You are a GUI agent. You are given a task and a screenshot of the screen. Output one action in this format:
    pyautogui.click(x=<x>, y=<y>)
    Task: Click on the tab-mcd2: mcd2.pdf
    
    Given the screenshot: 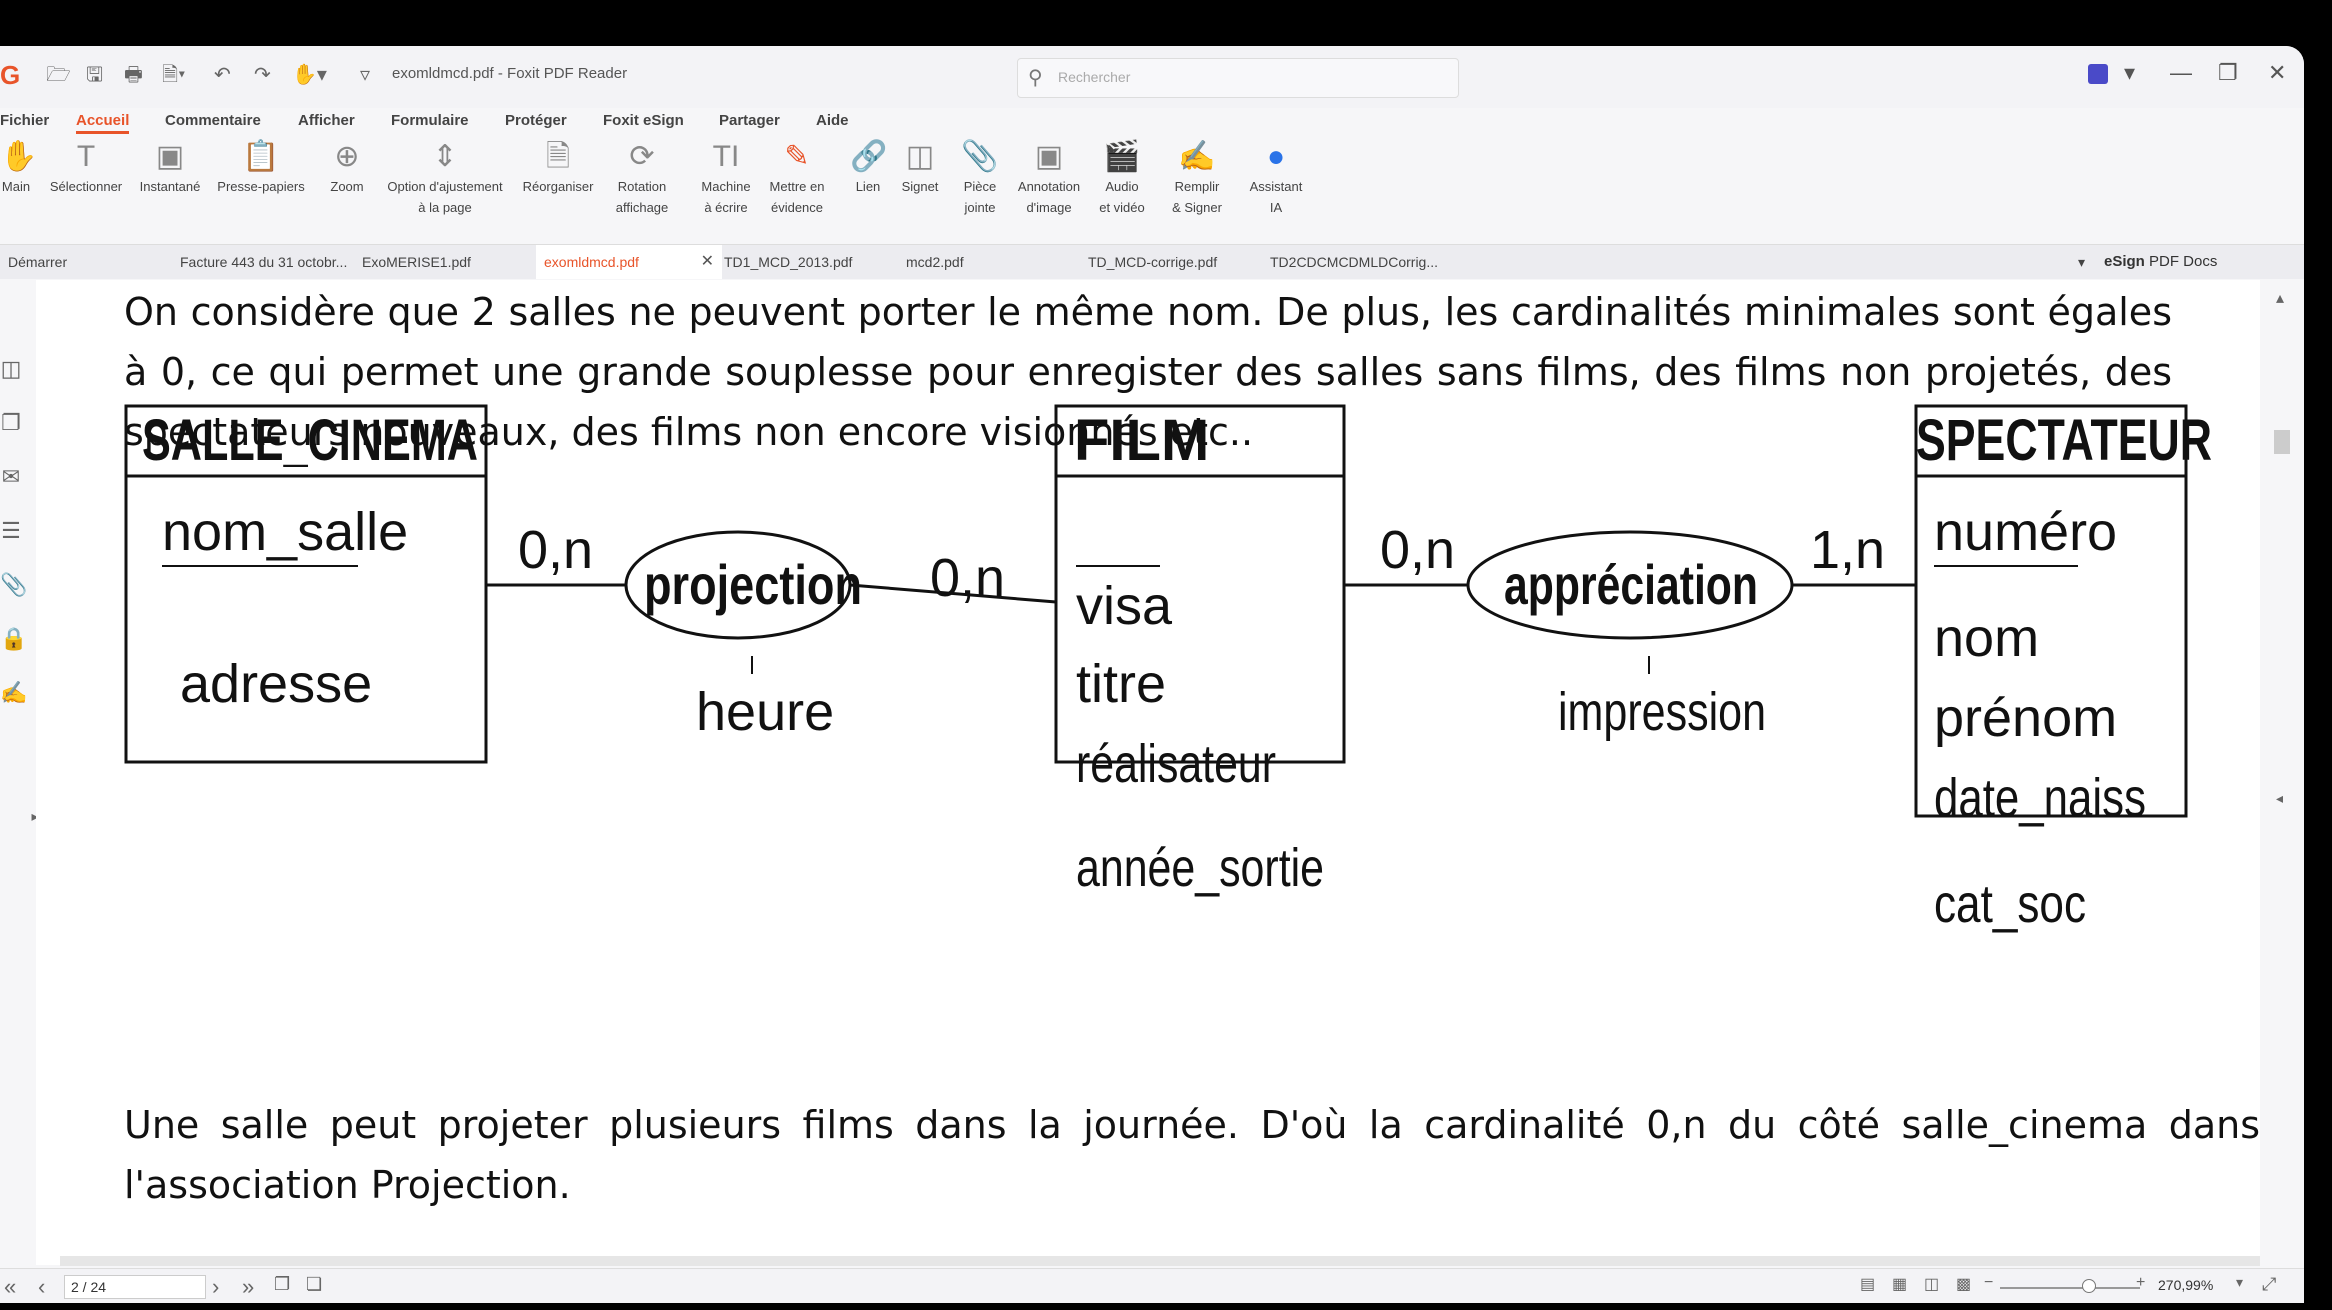 What is the action you would take?
    pyautogui.click(x=987, y=262)
    